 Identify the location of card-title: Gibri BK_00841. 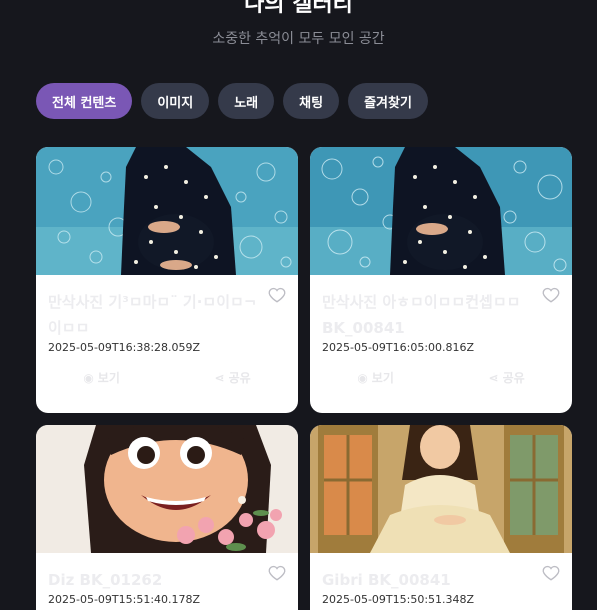
(386, 580).